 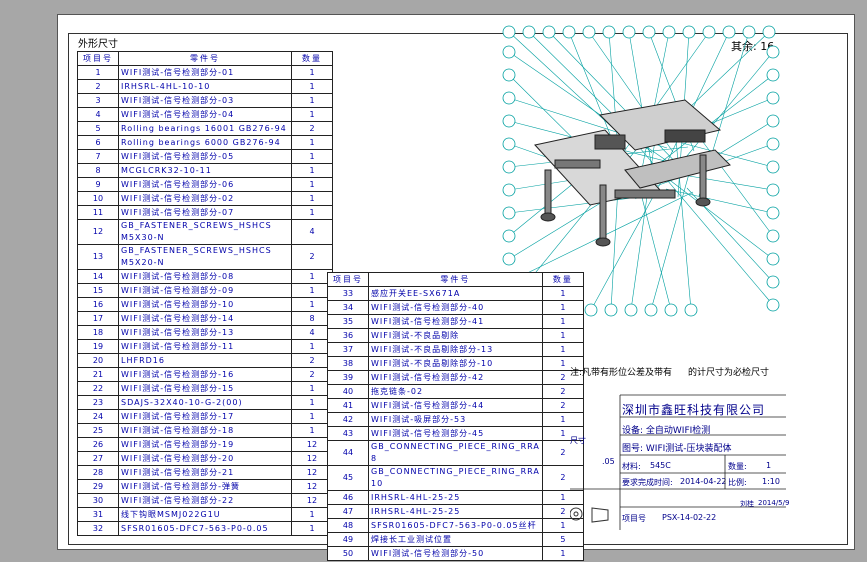 What do you see at coordinates (455, 321) in the screenshot?
I see `bom-row: 35 WIFI测试-信号检测部分-41 1` at bounding box center [455, 321].